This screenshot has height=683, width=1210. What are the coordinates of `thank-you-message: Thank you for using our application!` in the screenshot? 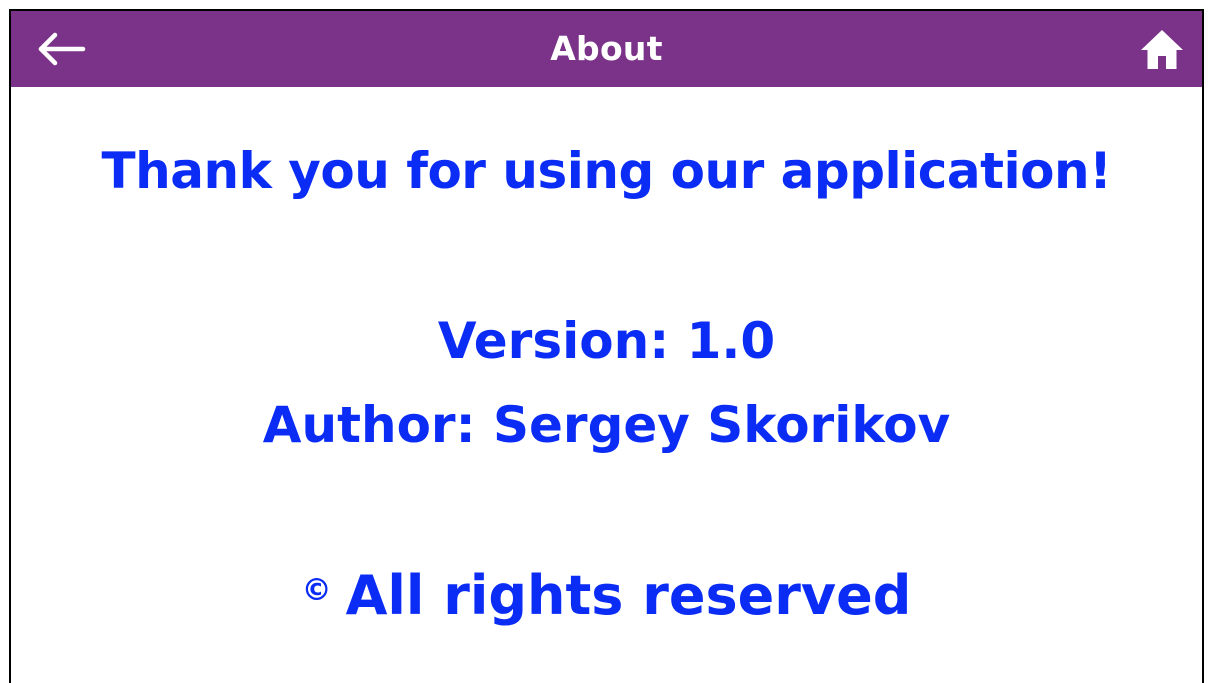 It's located at (606, 171).